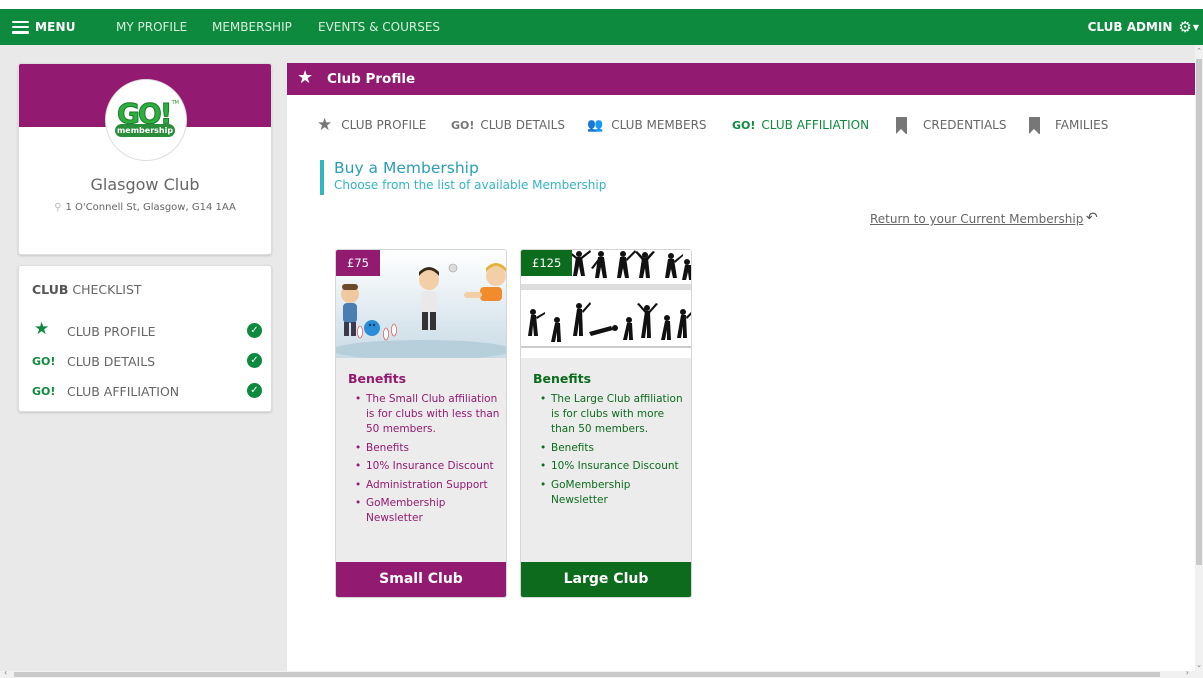 Image resolution: width=1203 pixels, height=678 pixels. I want to click on checklist-item-club-profile: ★ CLUB PROFILE ✓, so click(147, 330).